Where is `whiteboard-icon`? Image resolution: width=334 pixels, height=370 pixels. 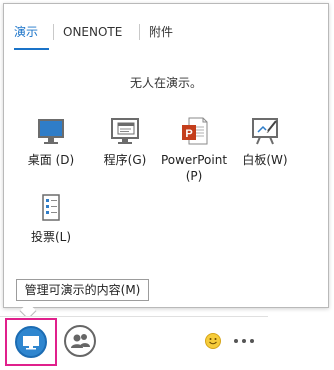 whiteboard-icon is located at coordinates (265, 131).